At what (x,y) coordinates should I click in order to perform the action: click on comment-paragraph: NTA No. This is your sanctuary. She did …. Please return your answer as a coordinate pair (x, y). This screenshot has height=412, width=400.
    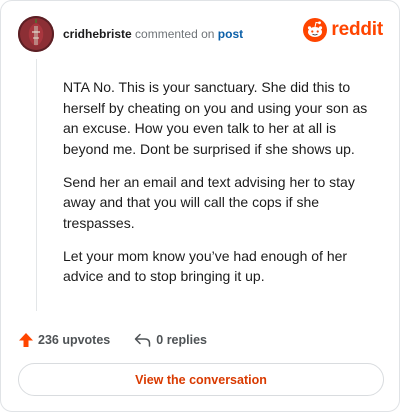
    Looking at the image, I should click on (215, 118).